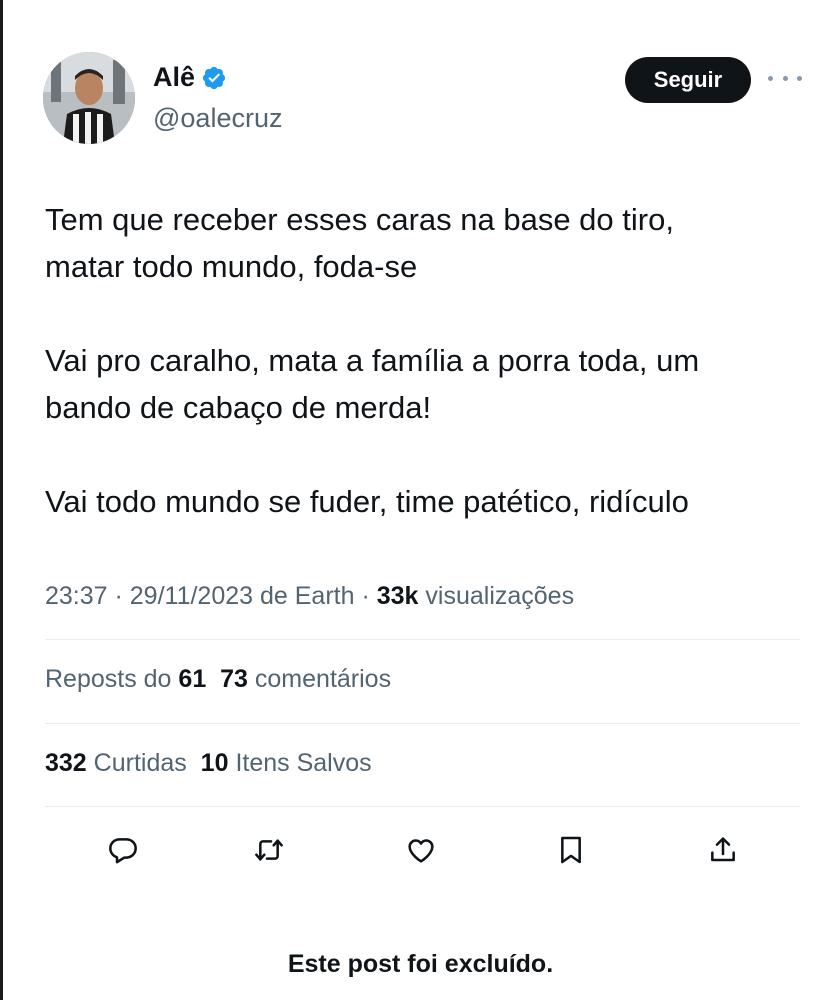 This screenshot has width=835, height=1000. Describe the element at coordinates (238, 407) in the screenshot. I see `tweet-line: bando de cabaço de merda!` at that location.